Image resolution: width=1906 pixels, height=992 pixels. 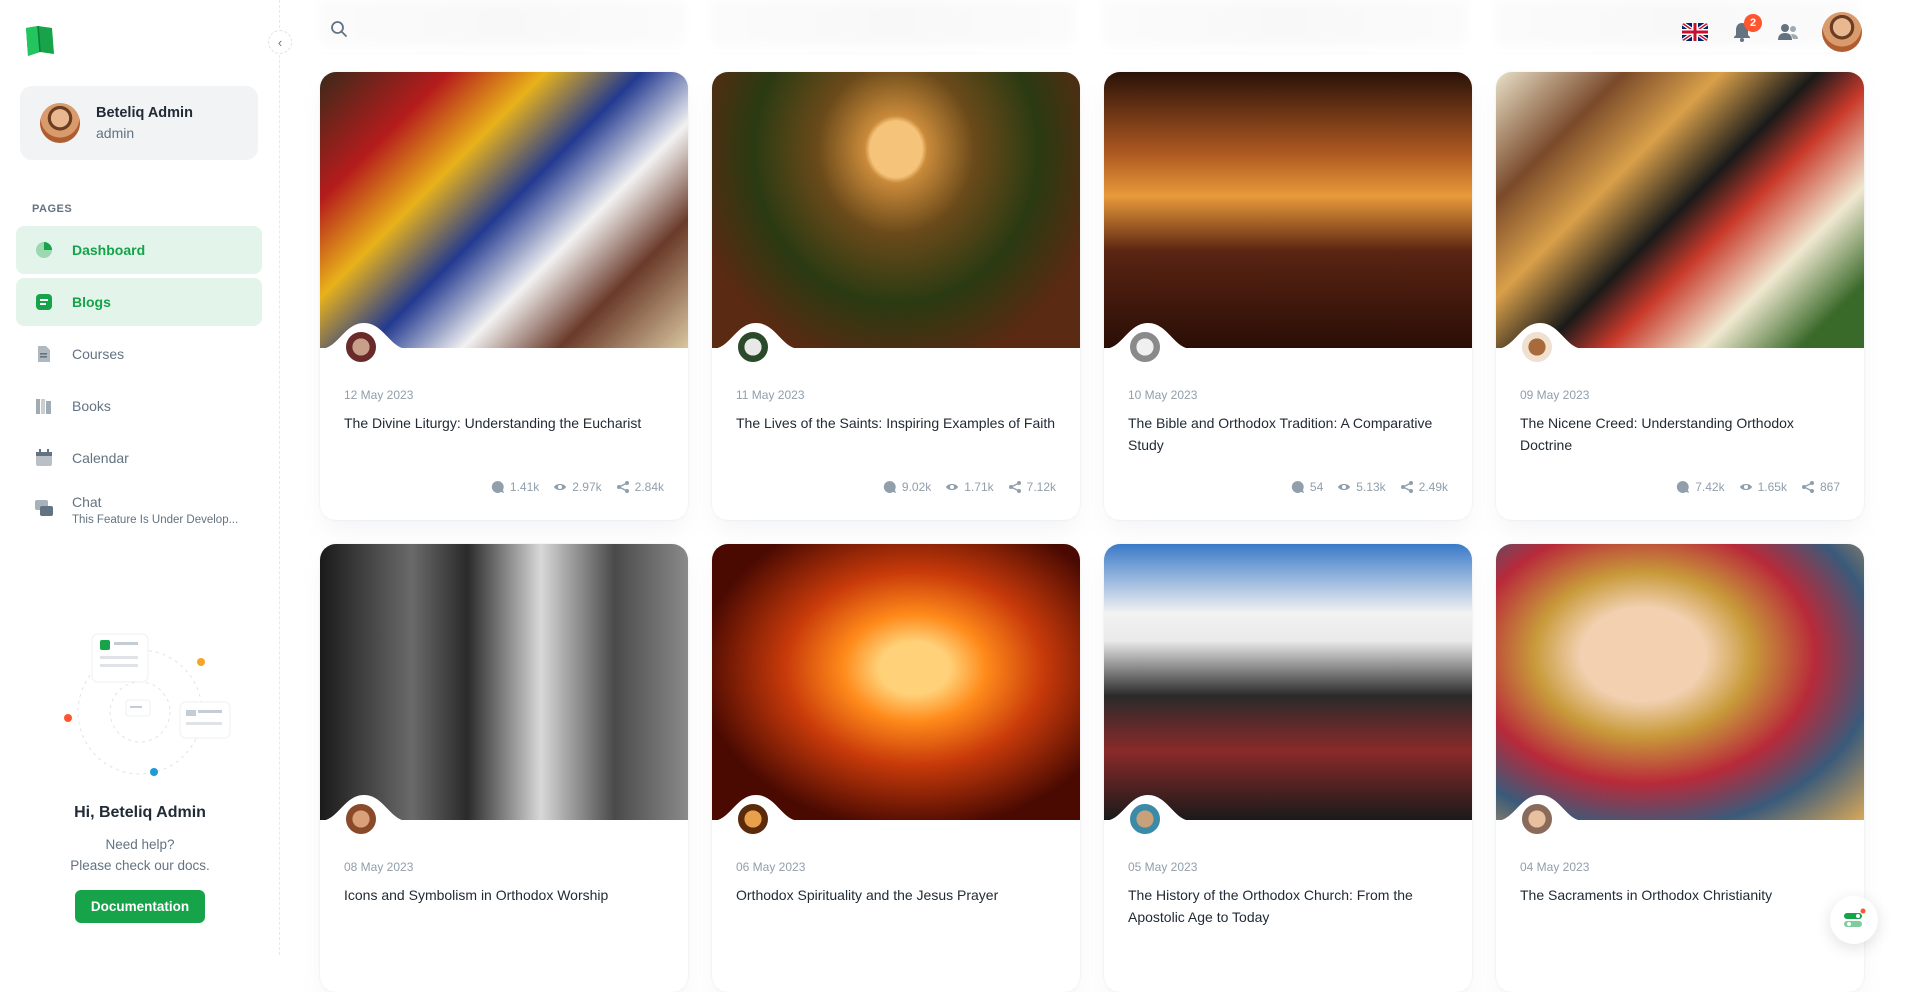 What do you see at coordinates (1788, 32) in the screenshot?
I see `contacts-icon` at bounding box center [1788, 32].